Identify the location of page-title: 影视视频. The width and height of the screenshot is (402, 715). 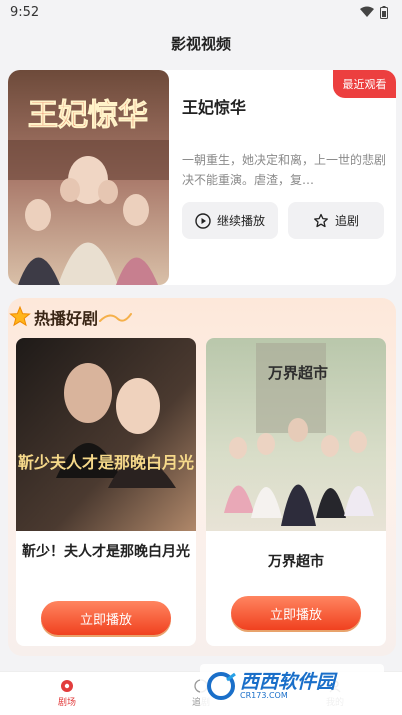
(200, 43).